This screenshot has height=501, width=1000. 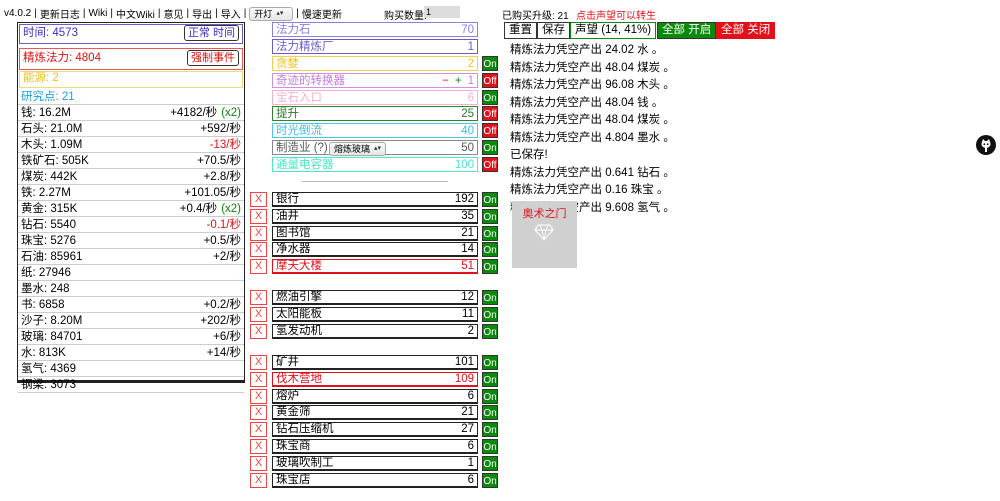 I want to click on wiki-link: Wiki, so click(x=97, y=13).